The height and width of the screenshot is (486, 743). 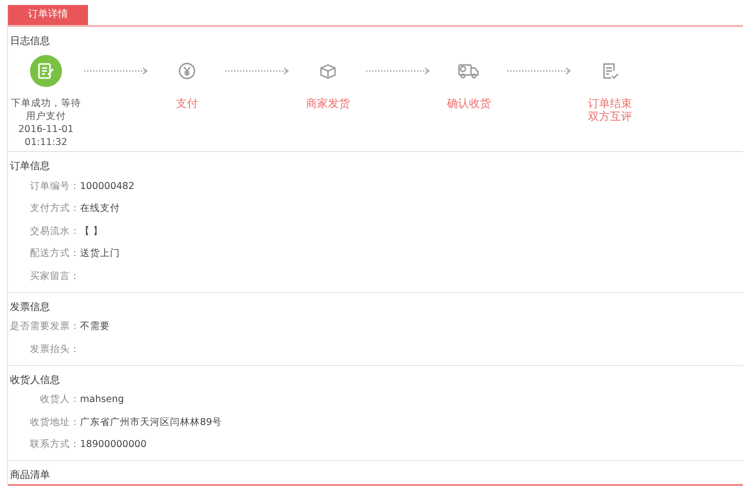 What do you see at coordinates (30, 475) in the screenshot?
I see `section-title: 商品清单` at bounding box center [30, 475].